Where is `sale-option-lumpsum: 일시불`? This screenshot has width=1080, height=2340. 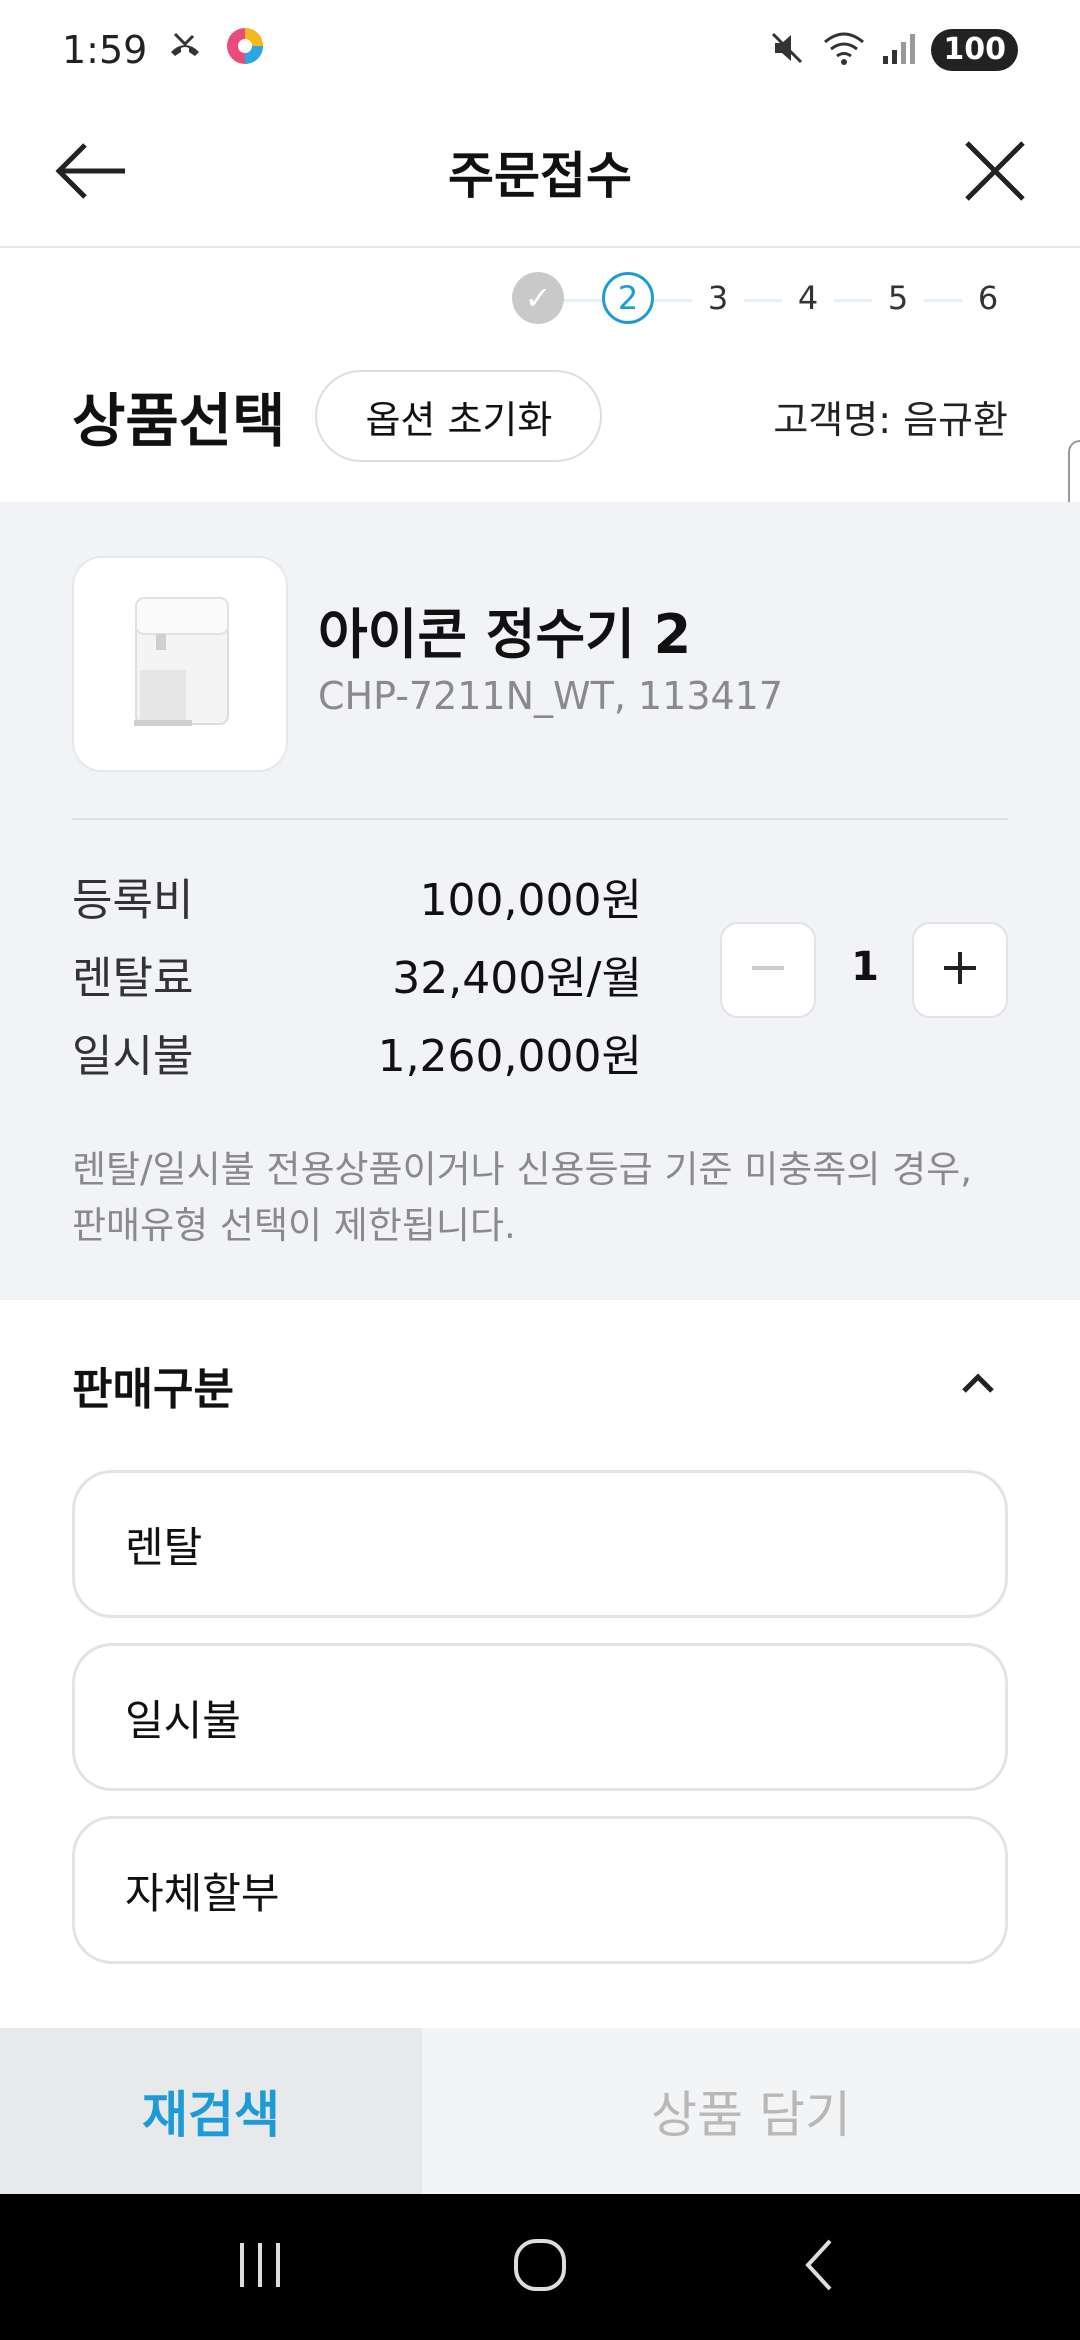 sale-option-lumpsum: 일시불 is located at coordinates (540, 1717).